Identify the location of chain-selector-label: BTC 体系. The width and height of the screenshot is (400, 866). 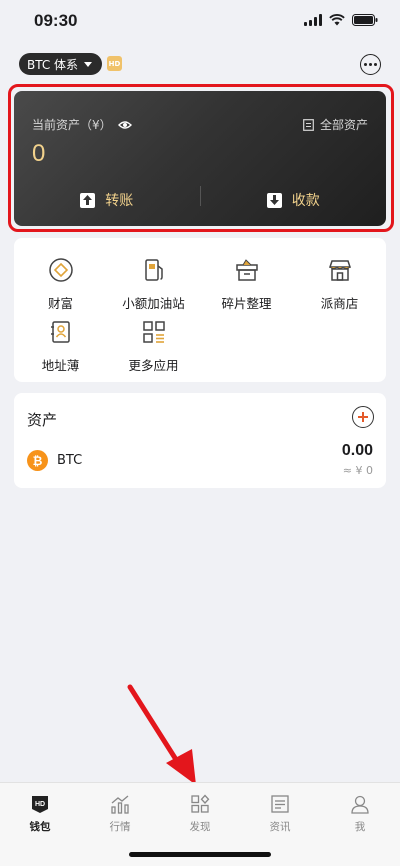
(53, 64).